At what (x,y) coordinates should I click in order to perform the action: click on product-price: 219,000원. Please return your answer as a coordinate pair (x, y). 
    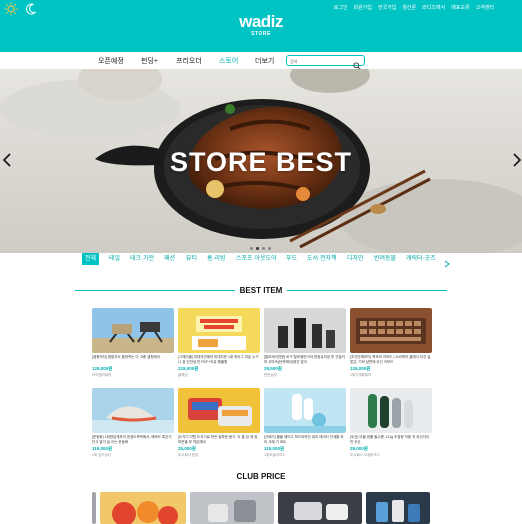
    Looking at the image, I should click on (188, 368).